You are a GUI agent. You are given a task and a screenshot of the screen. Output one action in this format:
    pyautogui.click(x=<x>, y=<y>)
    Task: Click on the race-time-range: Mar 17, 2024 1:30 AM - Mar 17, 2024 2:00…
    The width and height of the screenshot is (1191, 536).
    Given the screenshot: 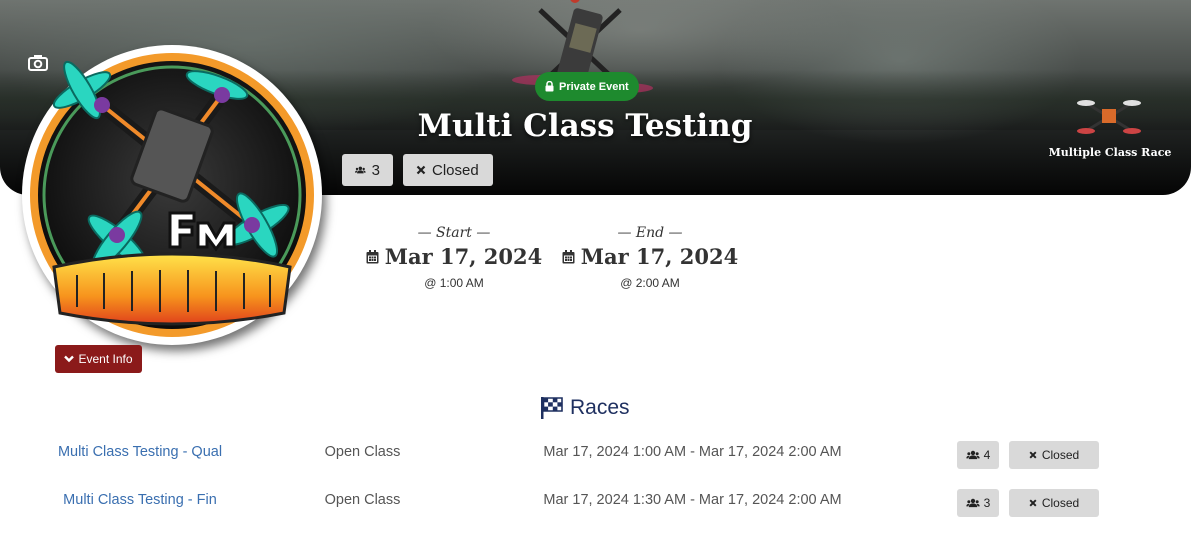 What is the action you would take?
    pyautogui.click(x=692, y=500)
    